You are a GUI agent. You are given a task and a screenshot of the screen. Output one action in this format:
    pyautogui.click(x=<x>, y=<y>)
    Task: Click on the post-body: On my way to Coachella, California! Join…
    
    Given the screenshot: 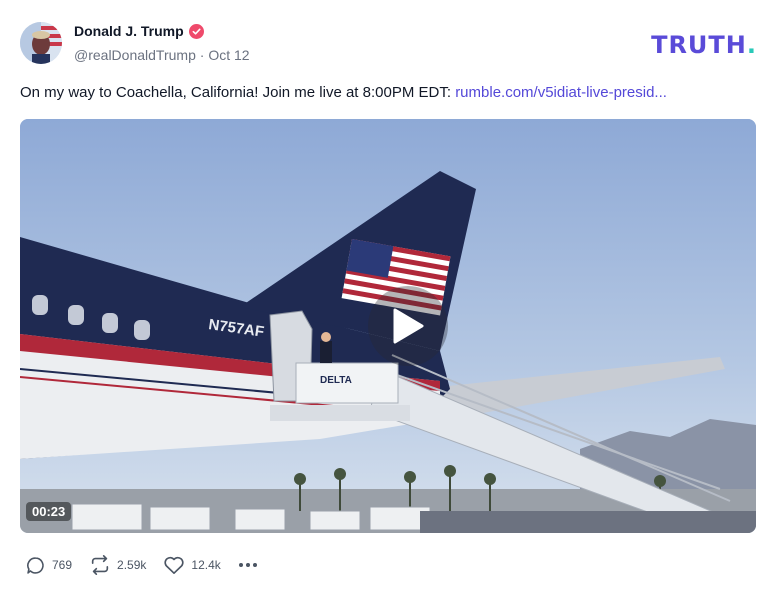 What is the action you would take?
    pyautogui.click(x=238, y=92)
    